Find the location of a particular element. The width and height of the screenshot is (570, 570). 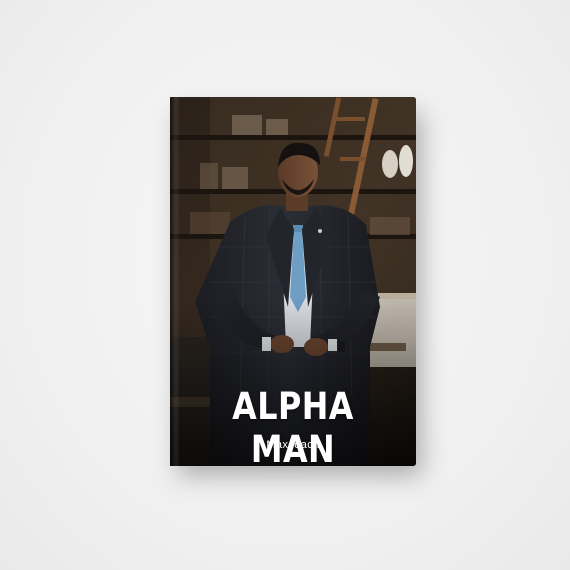

book-author: Maxcoach is located at coordinates (293, 445).